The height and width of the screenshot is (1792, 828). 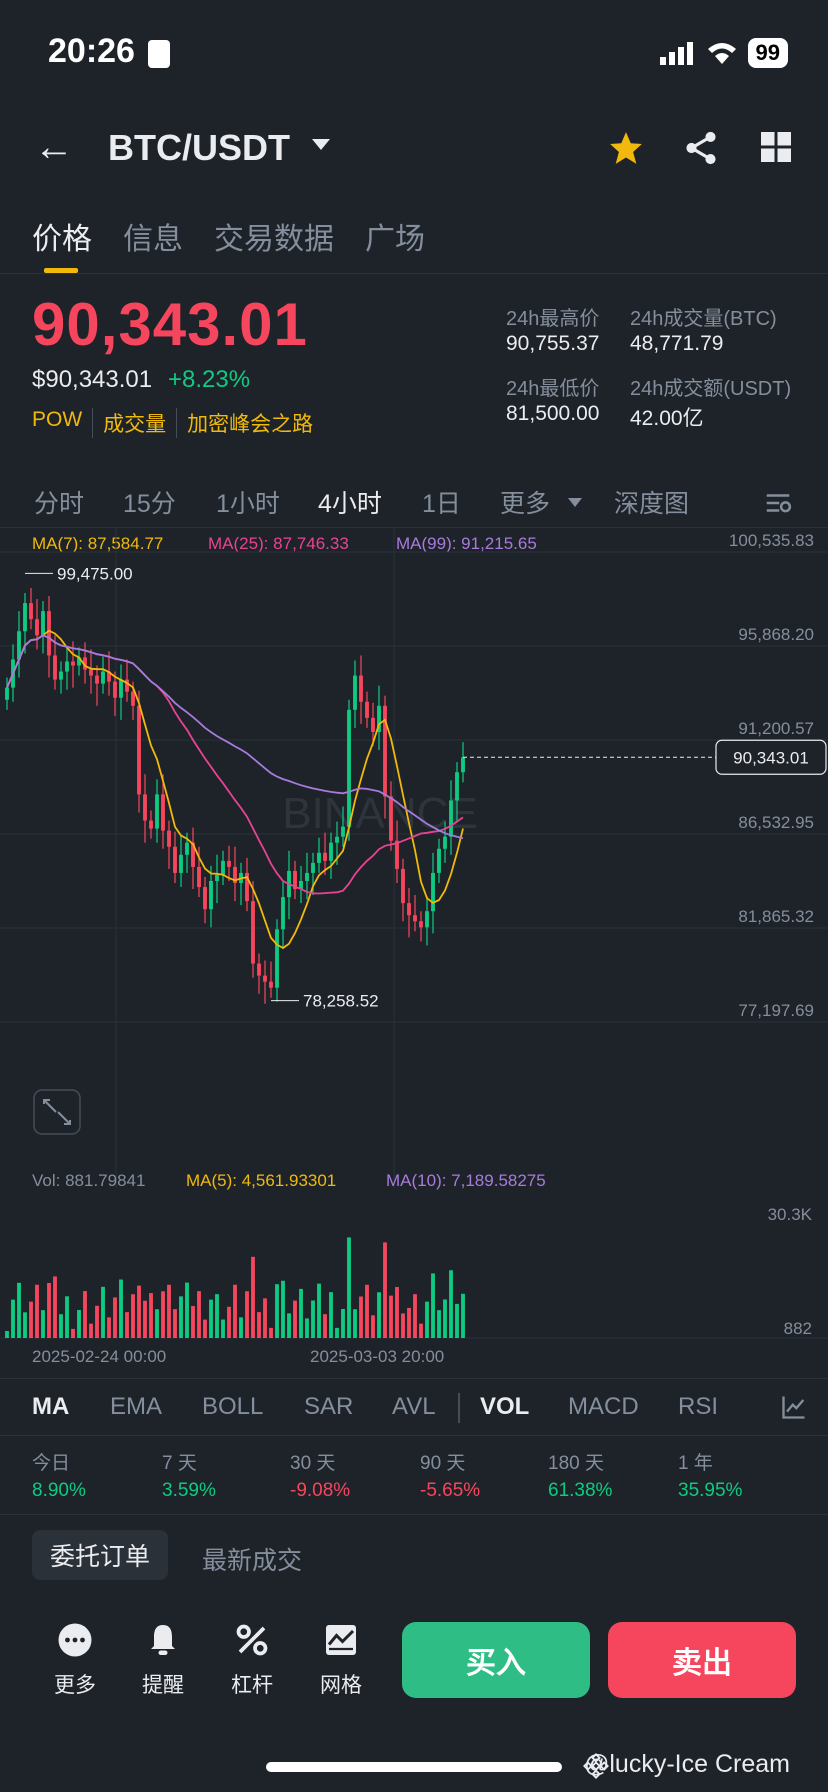 I want to click on date-label-right: 2025-03-03 20:00, so click(x=377, y=1356).